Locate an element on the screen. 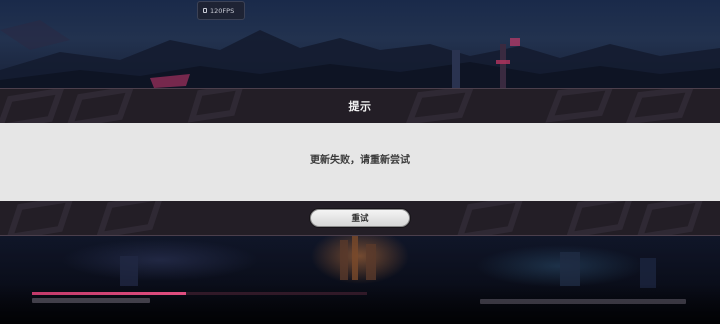  fps-label: 120FPS is located at coordinates (222, 10).